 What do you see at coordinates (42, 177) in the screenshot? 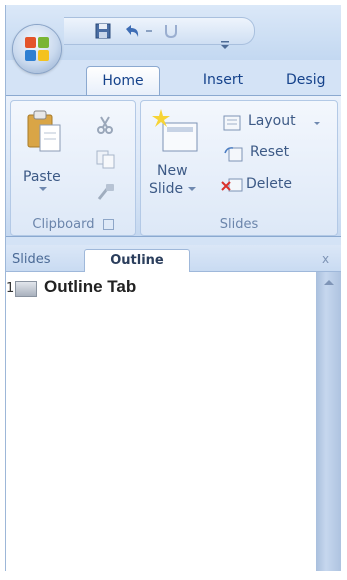
I see `paste-label: Paste` at bounding box center [42, 177].